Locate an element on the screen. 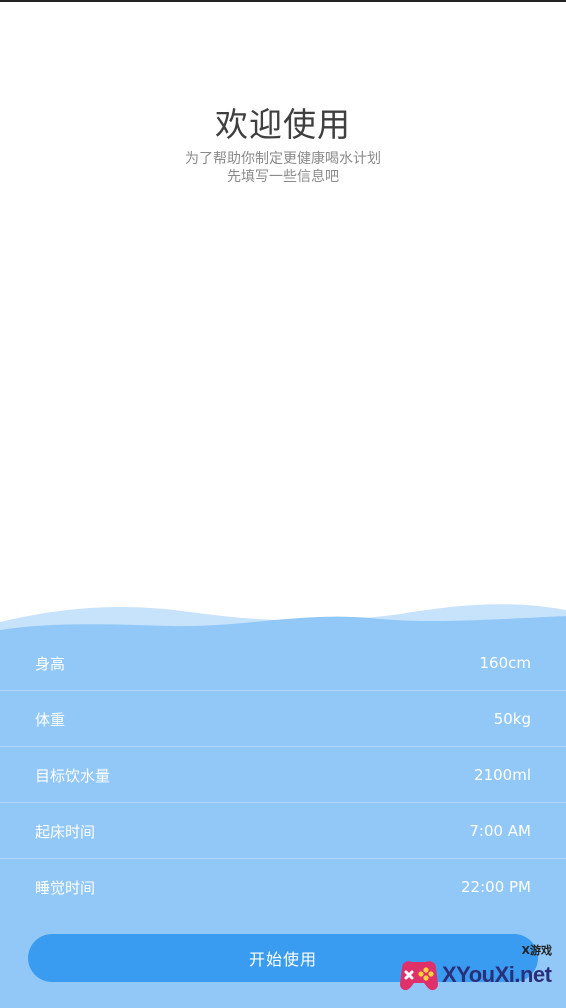 Image resolution: width=566 pixels, height=1008 pixels. status-bar-edge is located at coordinates (283, 1).